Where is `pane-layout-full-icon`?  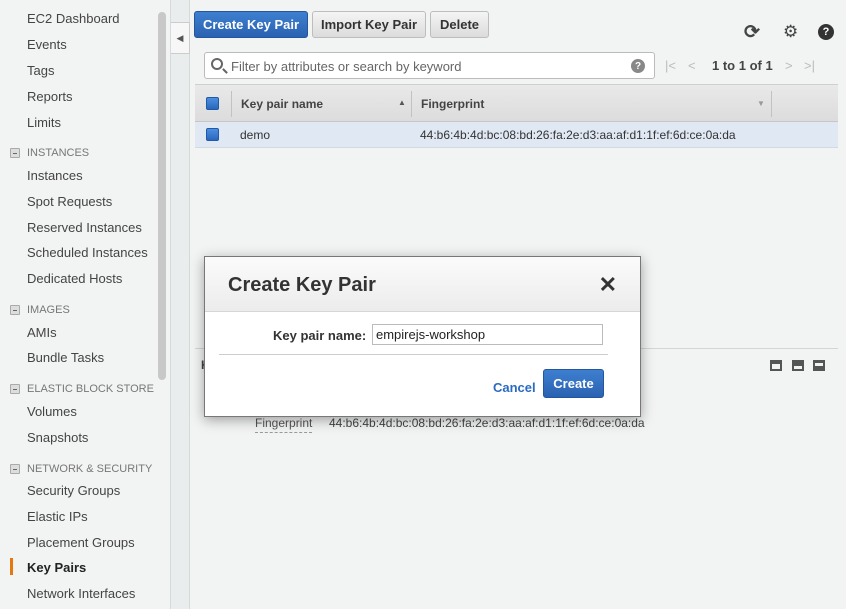 pane-layout-full-icon is located at coordinates (819, 365).